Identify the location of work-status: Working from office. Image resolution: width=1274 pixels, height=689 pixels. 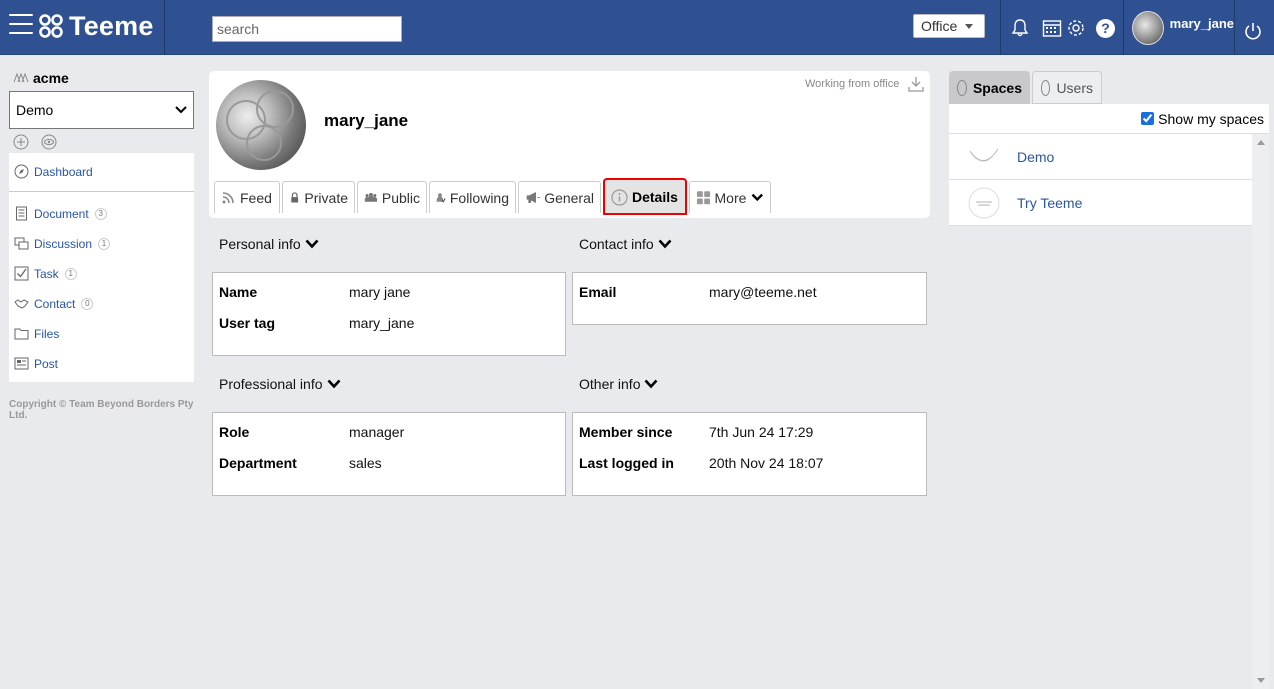
(852, 84).